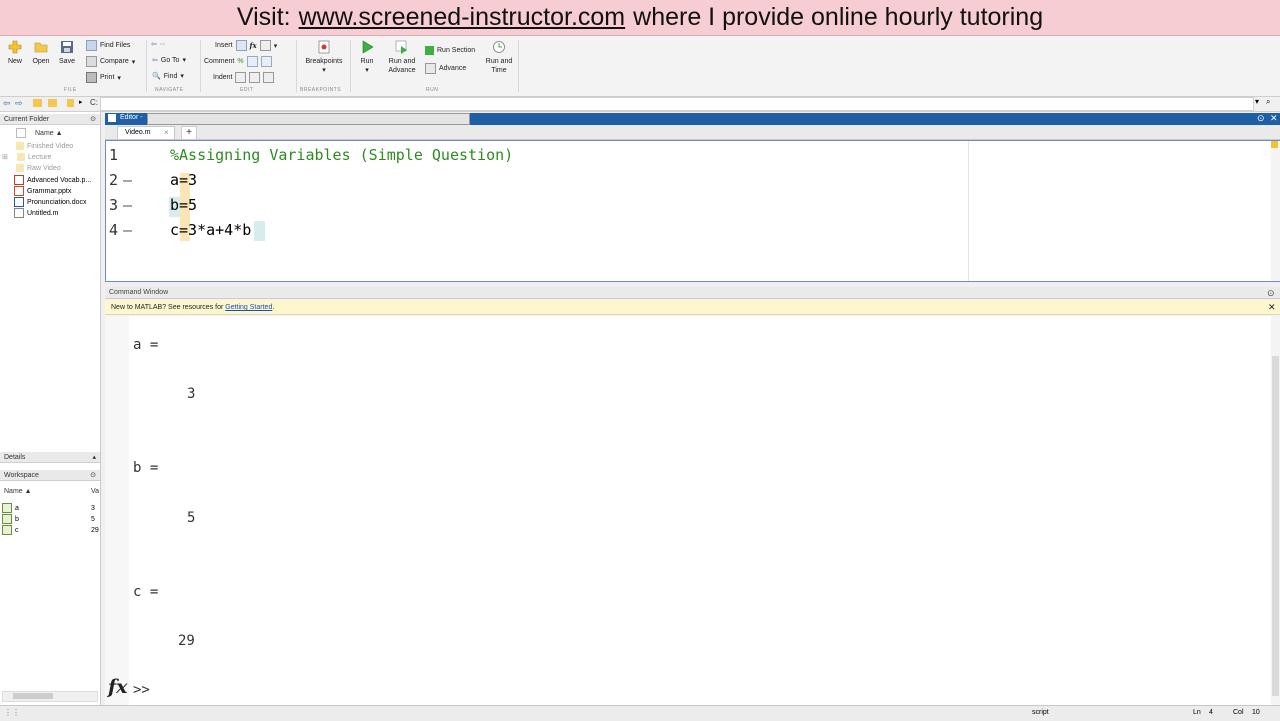  What do you see at coordinates (44, 168) in the screenshot?
I see `folder-name: Raw Video` at bounding box center [44, 168].